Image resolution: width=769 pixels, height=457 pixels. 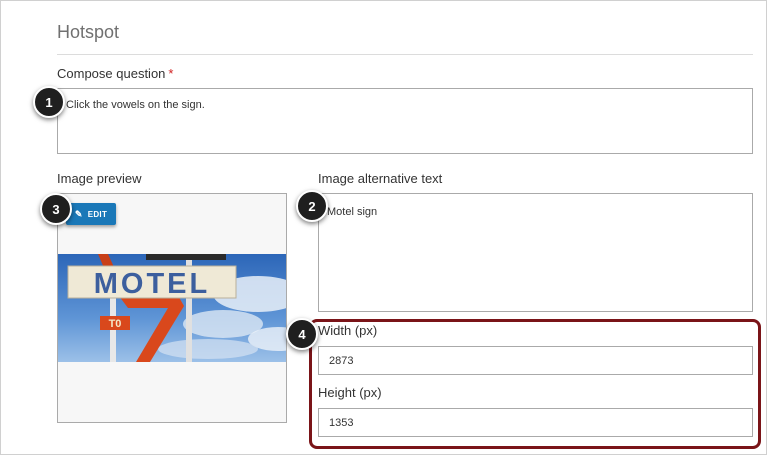 What do you see at coordinates (171, 73) in the screenshot?
I see `required-mark: *` at bounding box center [171, 73].